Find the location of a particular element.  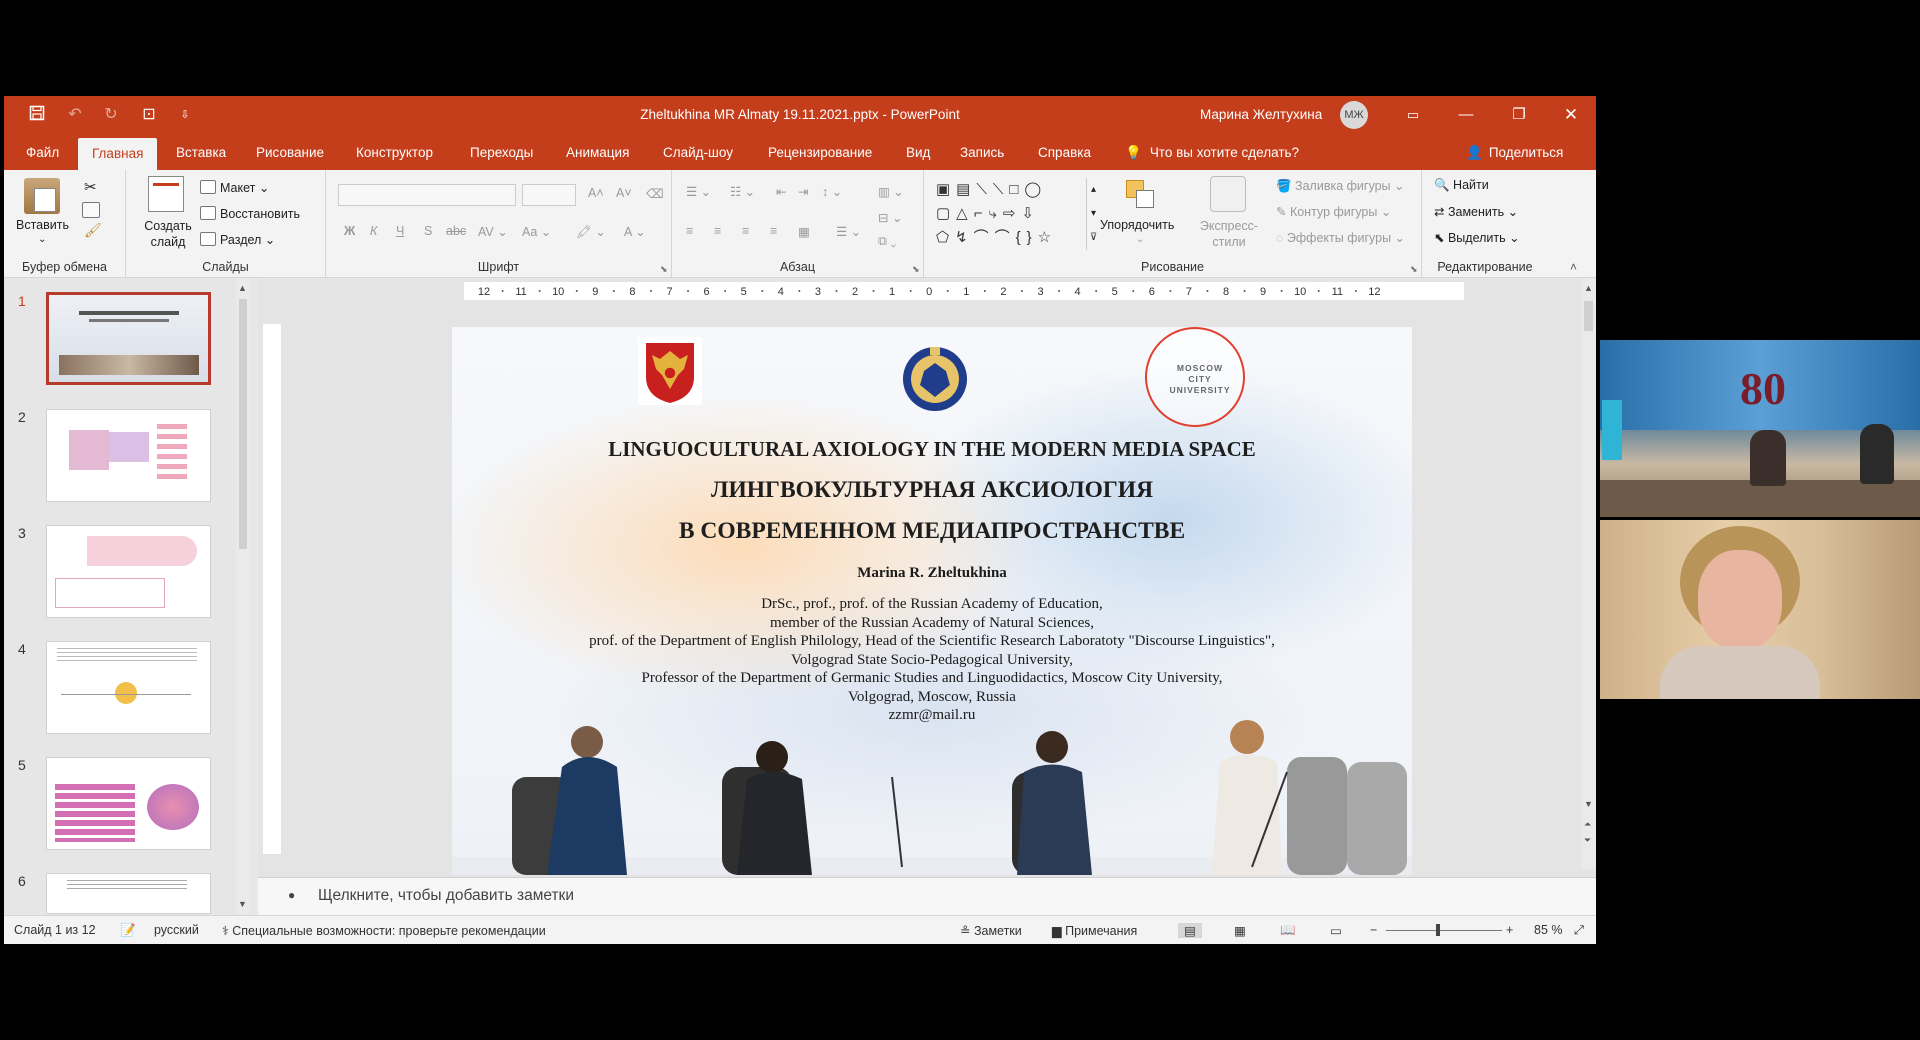

clear-format-icon: ⌫ is located at coordinates (655, 193).